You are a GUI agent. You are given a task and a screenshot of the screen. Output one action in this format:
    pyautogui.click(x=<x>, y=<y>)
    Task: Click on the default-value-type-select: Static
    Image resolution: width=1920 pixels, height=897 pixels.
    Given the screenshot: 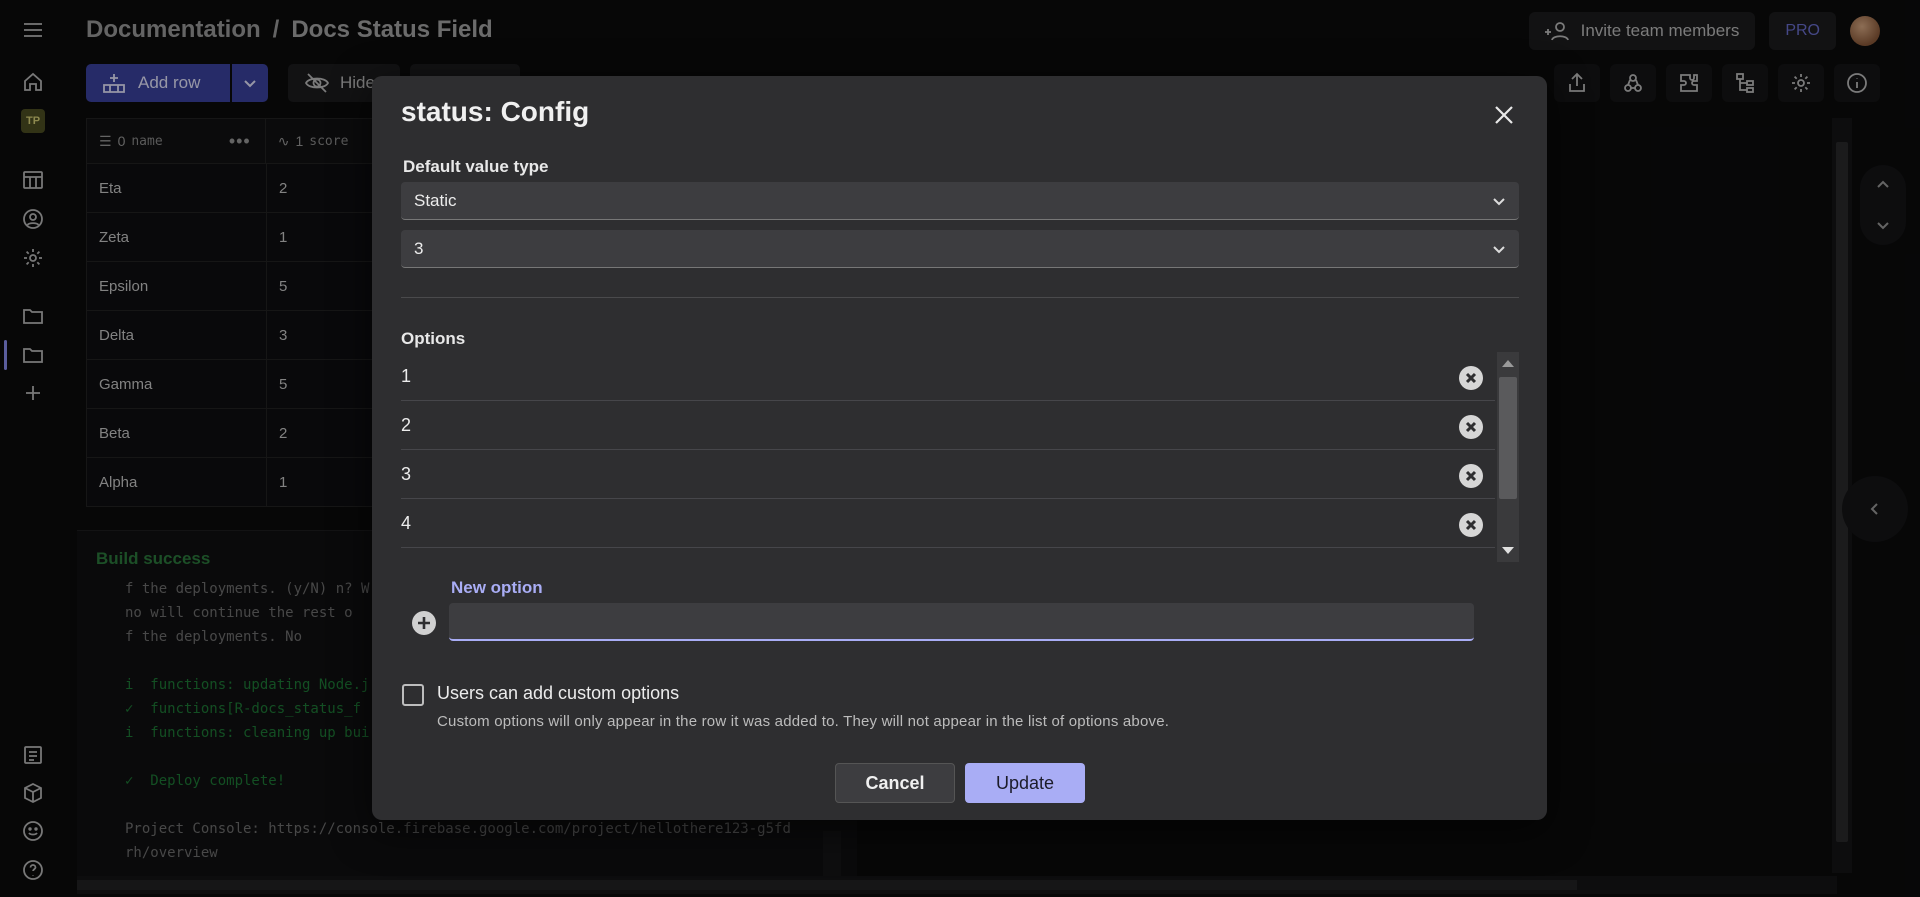 What is the action you would take?
    pyautogui.click(x=960, y=201)
    